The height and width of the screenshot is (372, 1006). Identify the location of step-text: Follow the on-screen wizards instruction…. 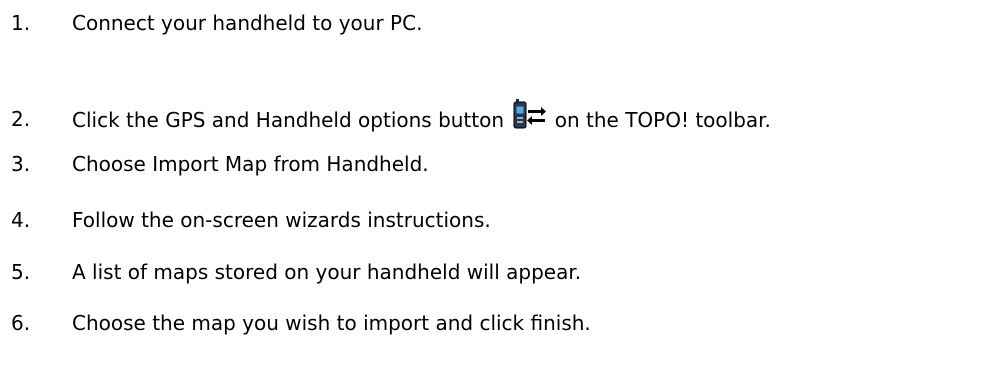
(281, 220).